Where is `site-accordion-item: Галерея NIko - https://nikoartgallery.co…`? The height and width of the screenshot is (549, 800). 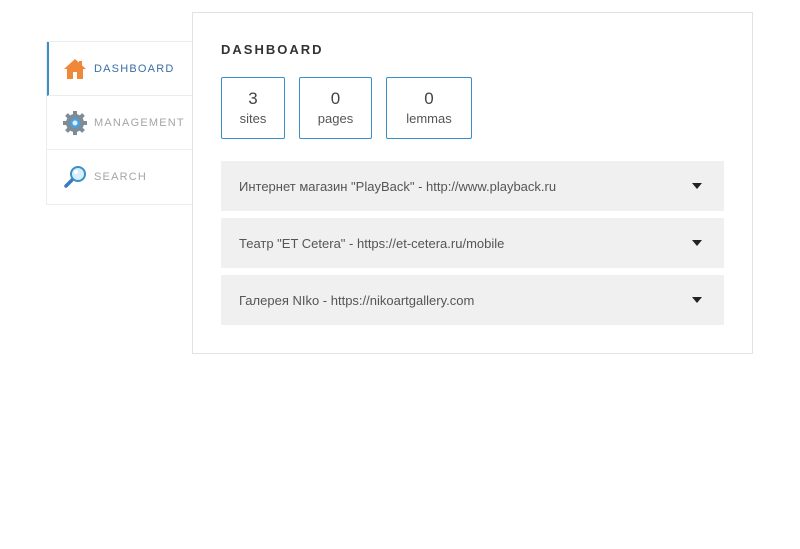
site-accordion-item: Галерея NIko - https://nikoartgallery.co… is located at coordinates (472, 300).